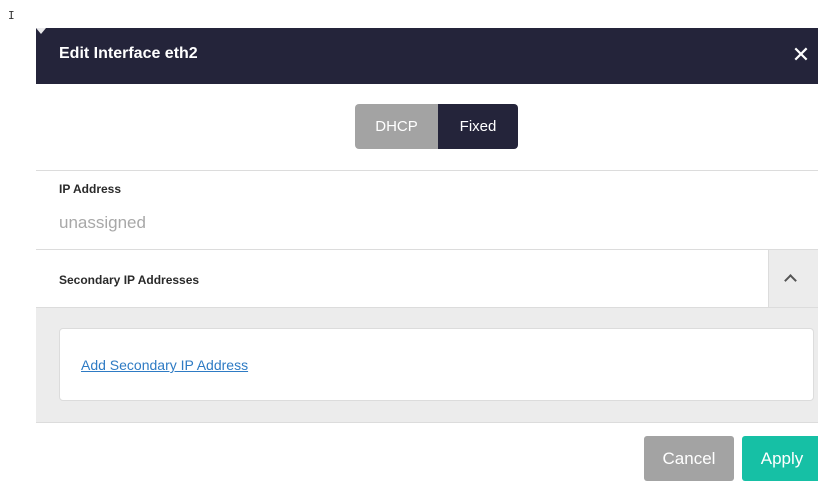  I want to click on chevron-up-icon, so click(790, 280).